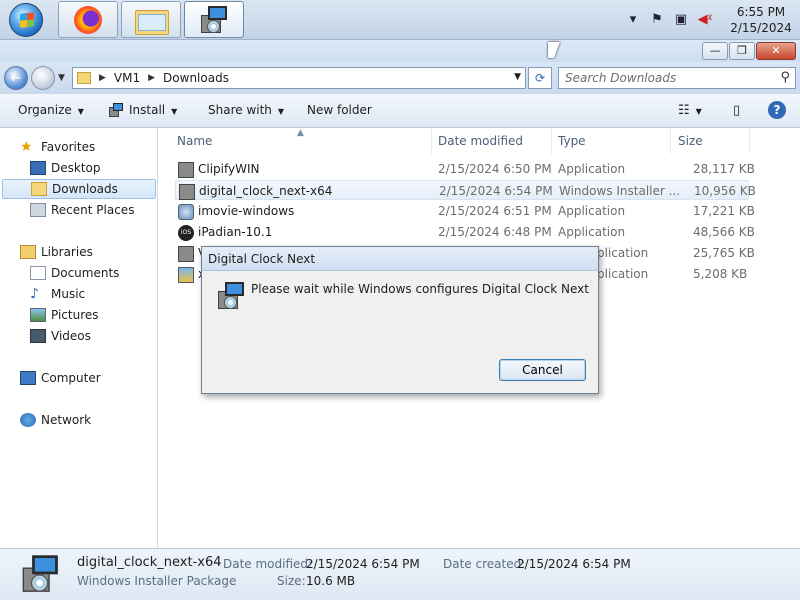 Image resolution: width=800 pixels, height=600 pixels. I want to click on breadcrumb-downloads: Downloads, so click(196, 78).